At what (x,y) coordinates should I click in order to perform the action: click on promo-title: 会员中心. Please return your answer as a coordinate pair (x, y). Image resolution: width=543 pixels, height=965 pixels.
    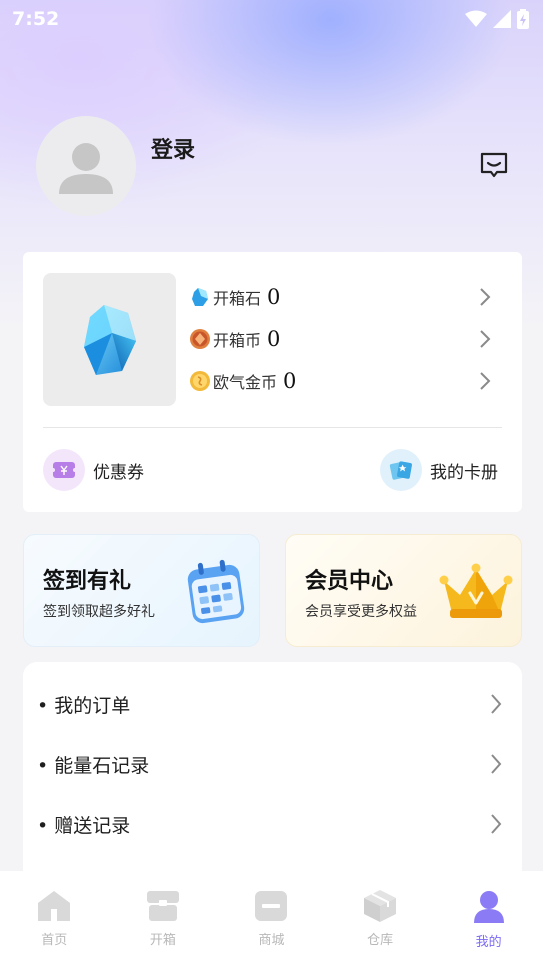
    Looking at the image, I should click on (349, 581).